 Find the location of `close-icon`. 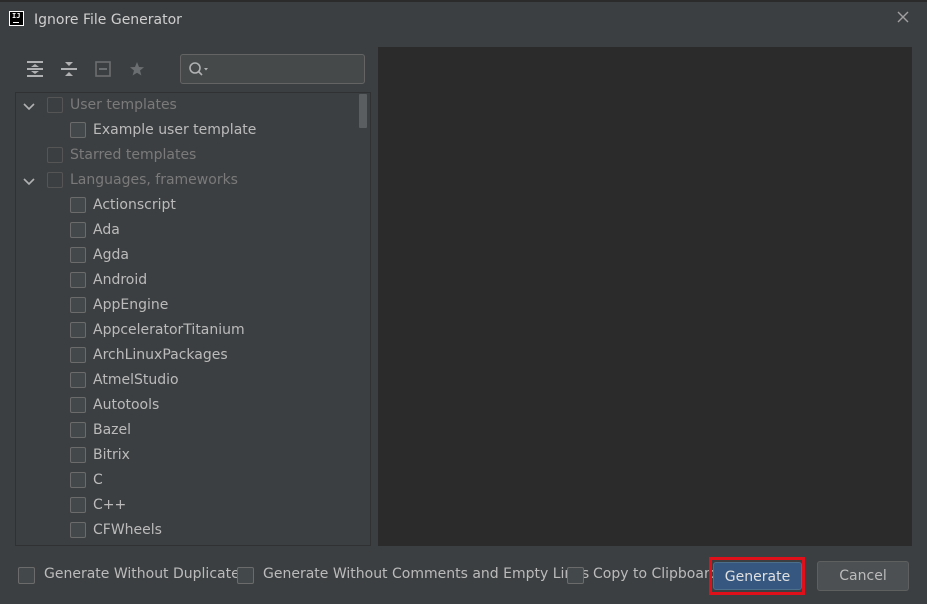

close-icon is located at coordinates (903, 18).